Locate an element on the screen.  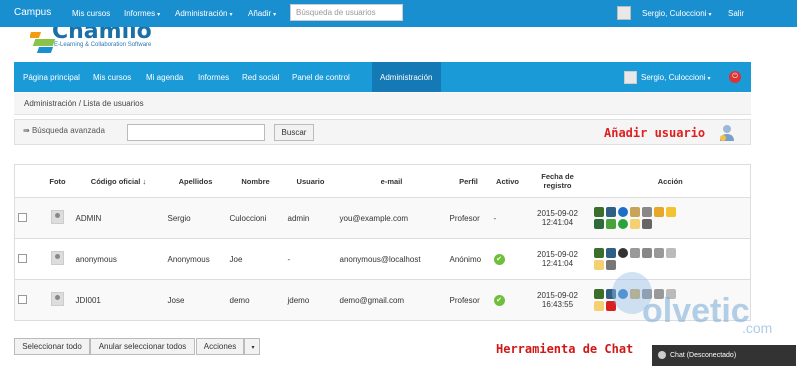
cell-last: Jose is located at coordinates (195, 300).